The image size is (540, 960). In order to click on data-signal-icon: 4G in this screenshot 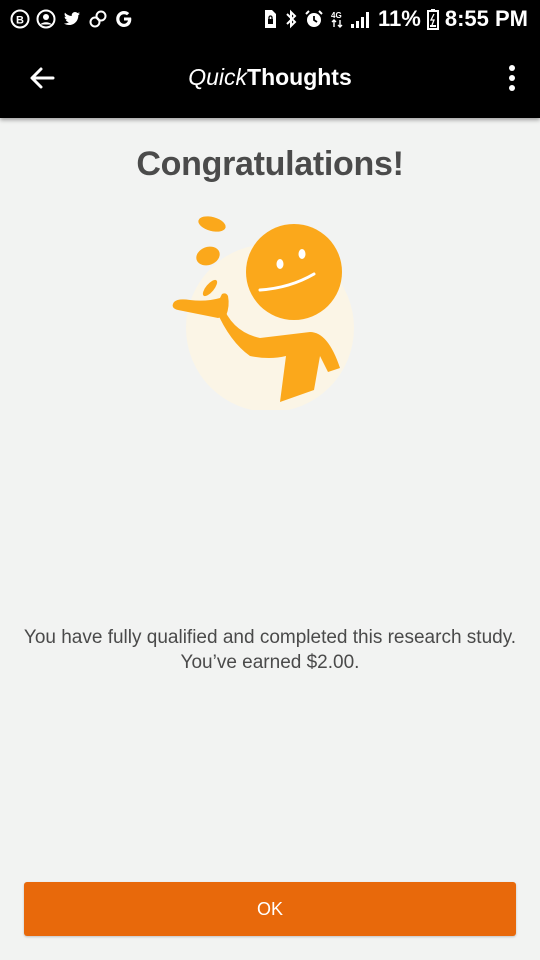, I will do `click(337, 19)`.